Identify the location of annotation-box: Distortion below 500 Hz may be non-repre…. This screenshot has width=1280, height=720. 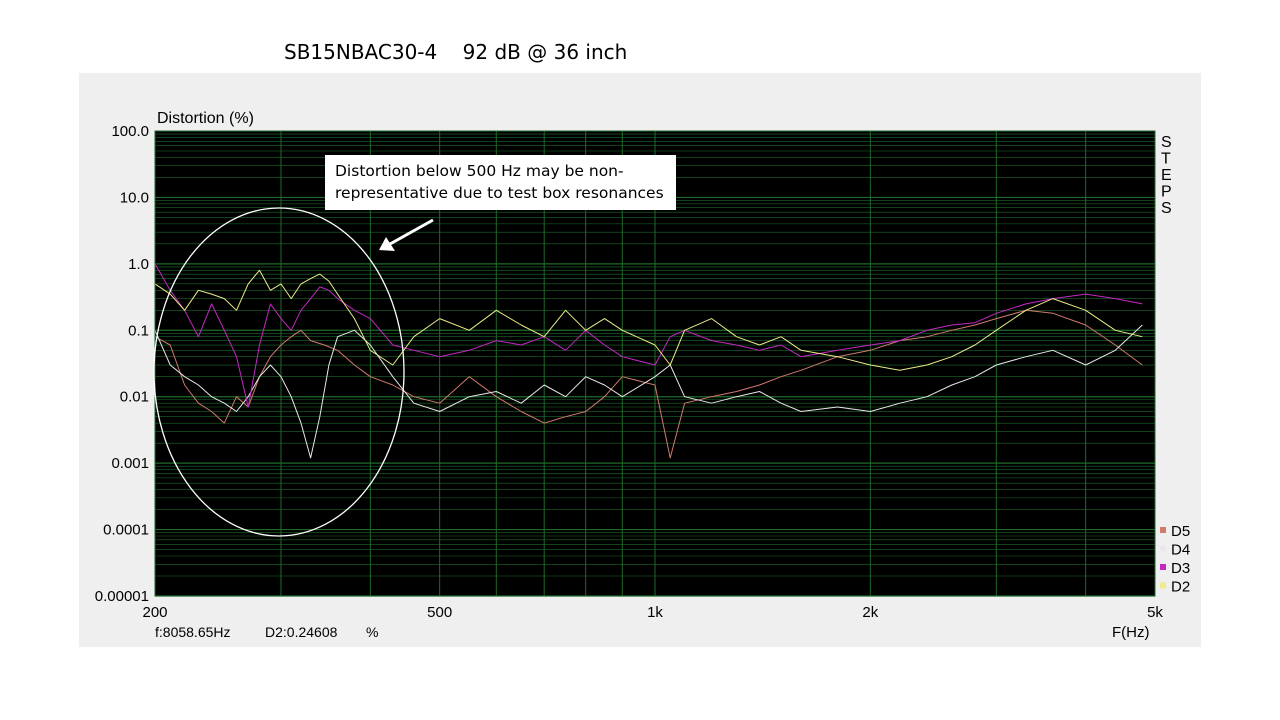
(500, 182).